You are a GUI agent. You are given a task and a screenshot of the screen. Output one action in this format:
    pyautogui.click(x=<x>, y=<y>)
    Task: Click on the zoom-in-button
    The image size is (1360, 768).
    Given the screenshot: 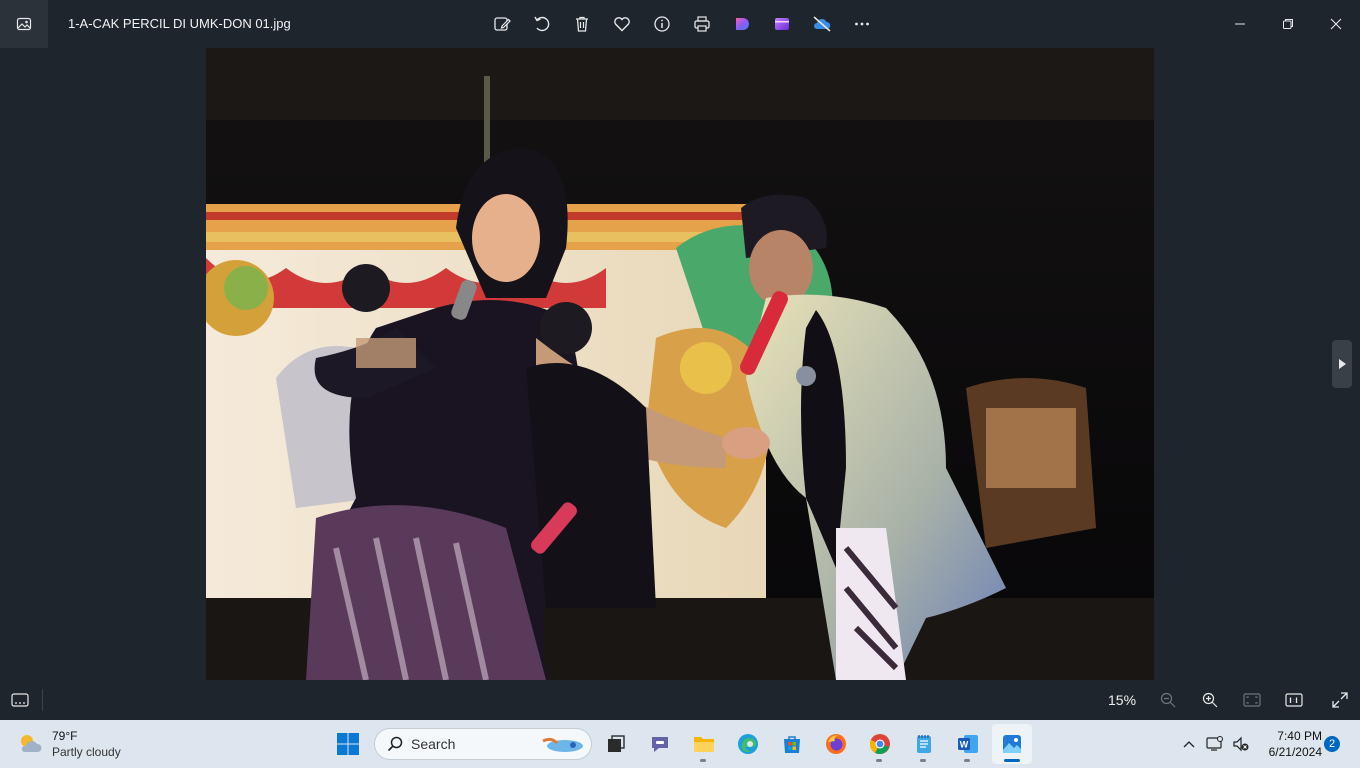 What is the action you would take?
    pyautogui.click(x=1210, y=700)
    